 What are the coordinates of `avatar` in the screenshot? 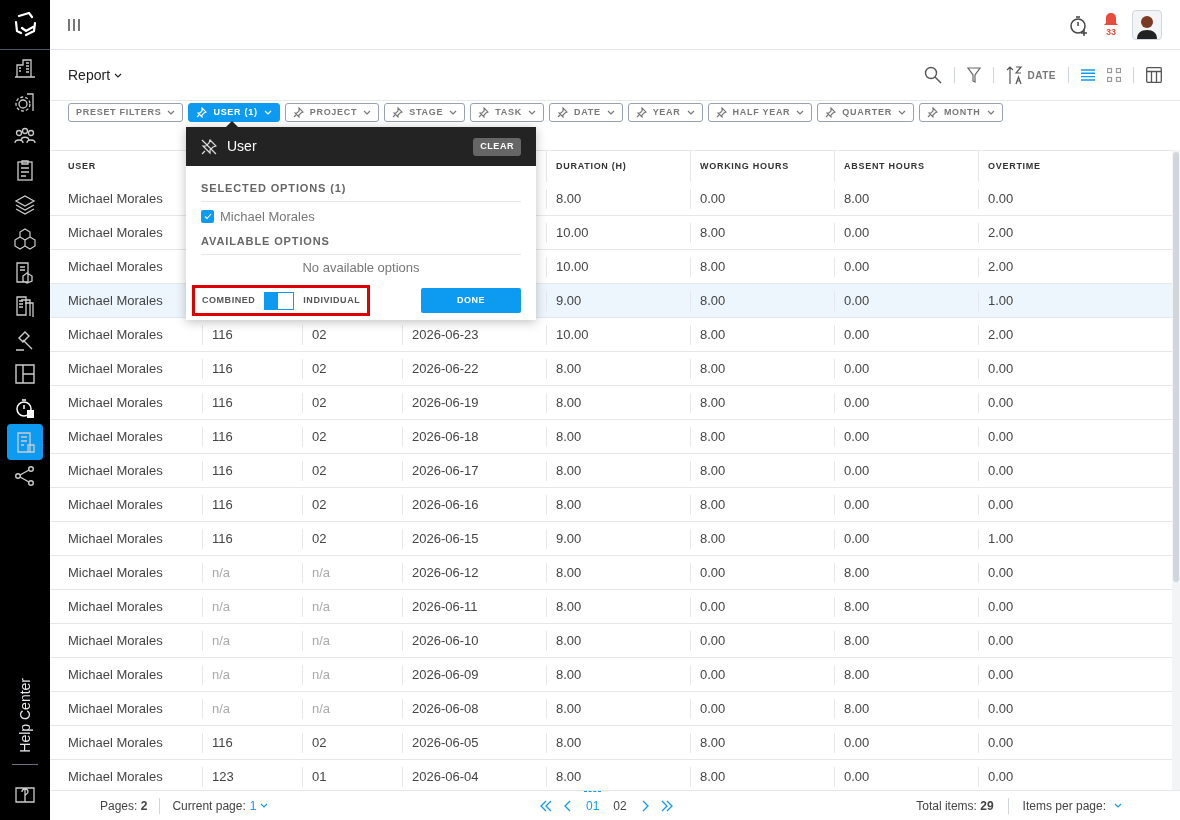 It's located at (1147, 24).